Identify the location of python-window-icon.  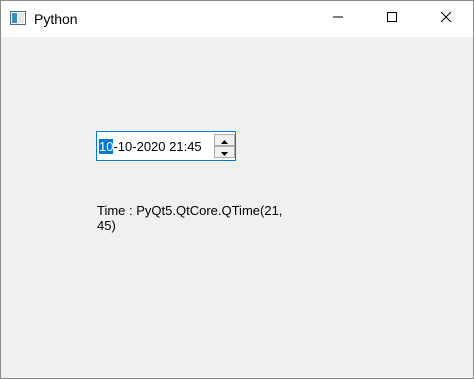
(18, 18).